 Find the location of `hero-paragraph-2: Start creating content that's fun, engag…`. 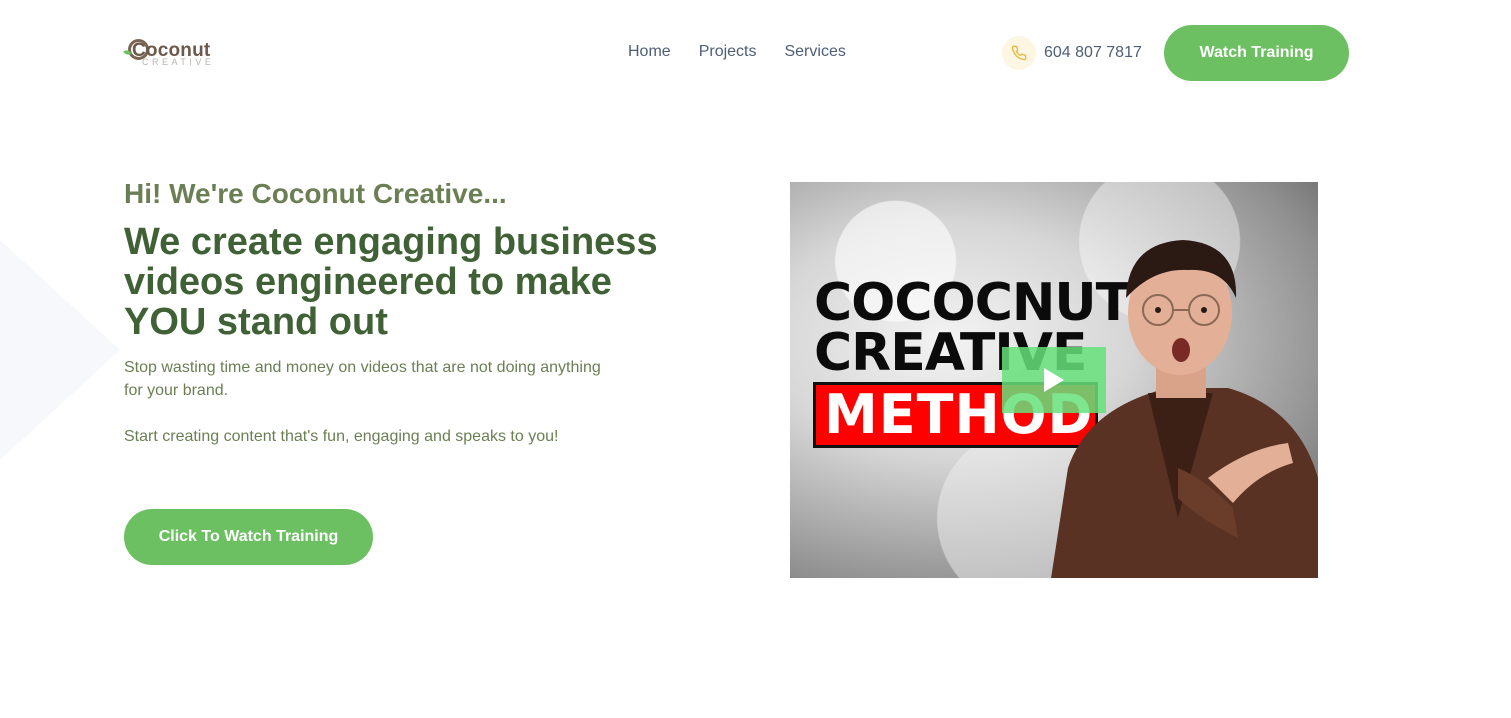

hero-paragraph-2: Start creating content that's fun, engag… is located at coordinates (341, 436).